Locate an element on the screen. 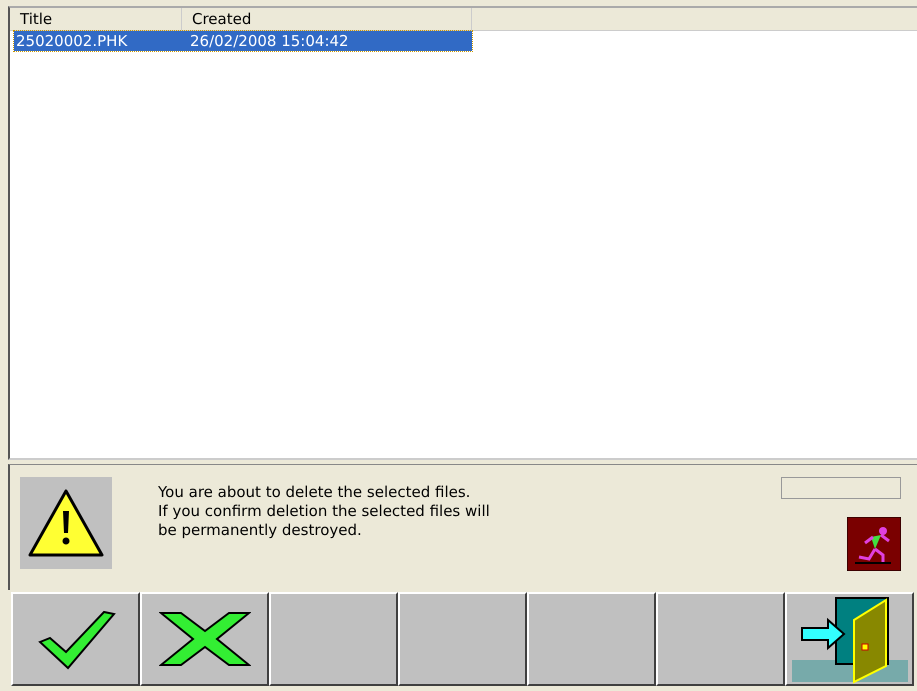 The height and width of the screenshot is (691, 917). cross-icon is located at coordinates (204, 639).